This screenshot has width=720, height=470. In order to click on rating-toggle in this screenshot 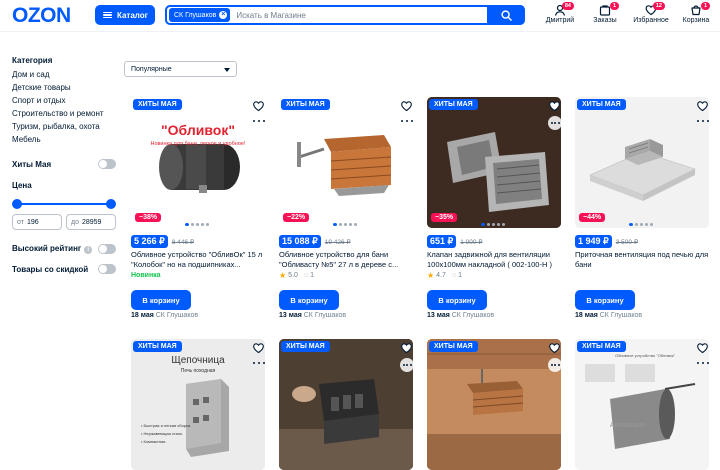, I will do `click(107, 249)`.